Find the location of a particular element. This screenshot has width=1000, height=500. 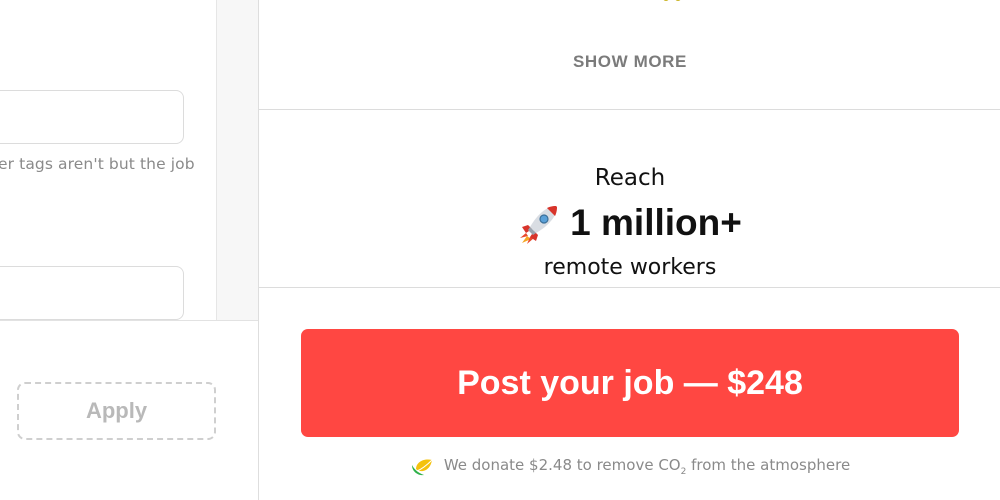

leaf-icon is located at coordinates (422, 467).